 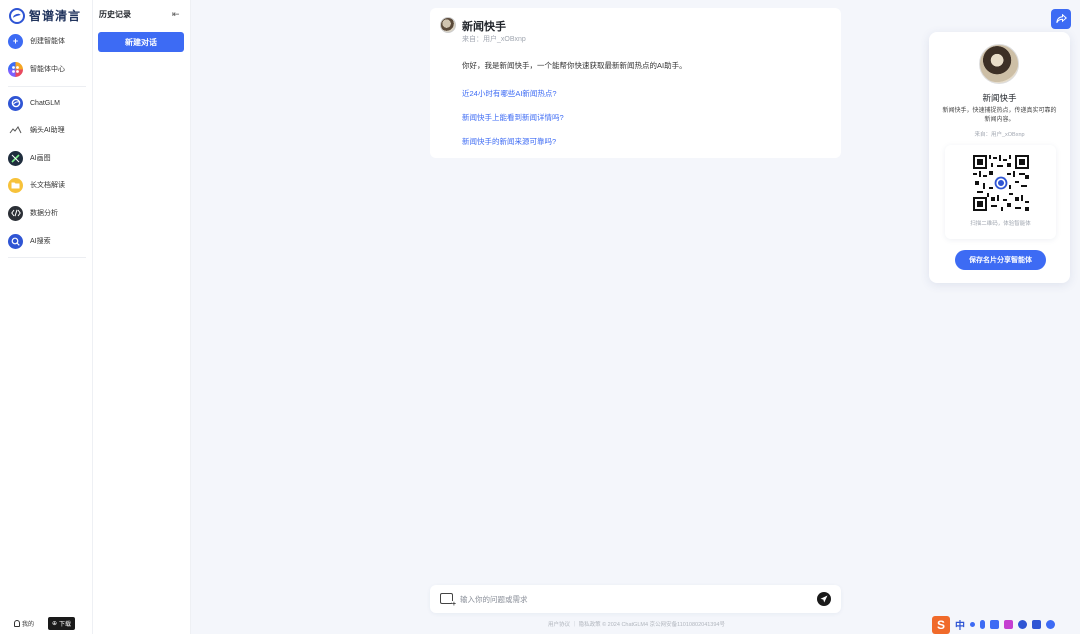 I want to click on chat-input, so click(x=630, y=599).